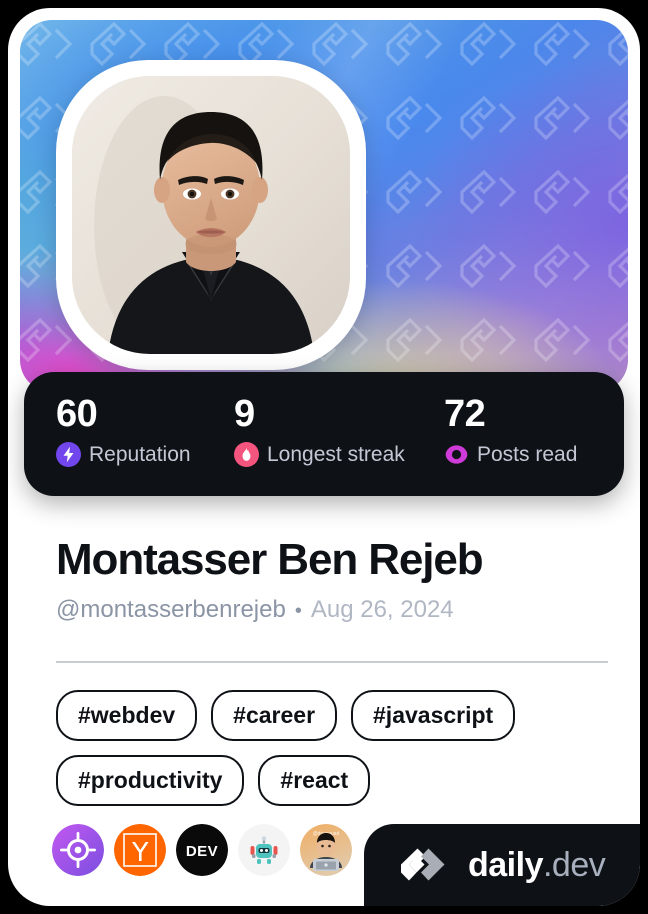 The width and height of the screenshot is (648, 914). I want to click on user-handle: @montasserbenrejeb, so click(171, 609).